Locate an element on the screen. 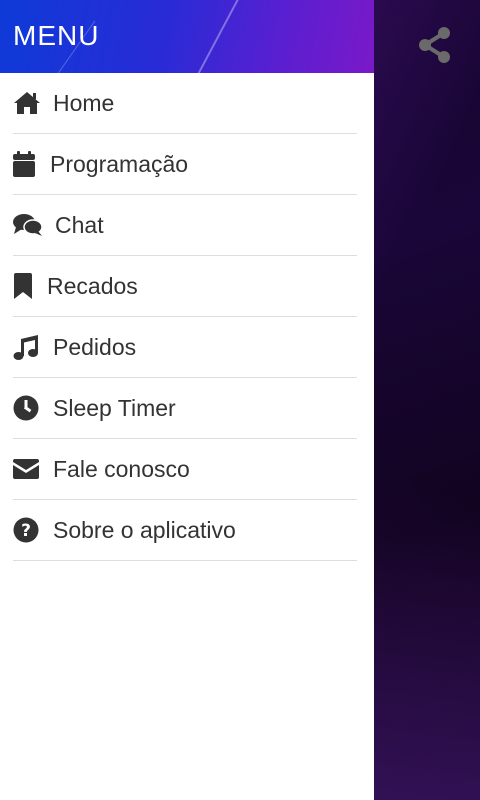 The height and width of the screenshot is (800, 480). menu-item-sobre: ? Sobre o aplicativo is located at coordinates (185, 530).